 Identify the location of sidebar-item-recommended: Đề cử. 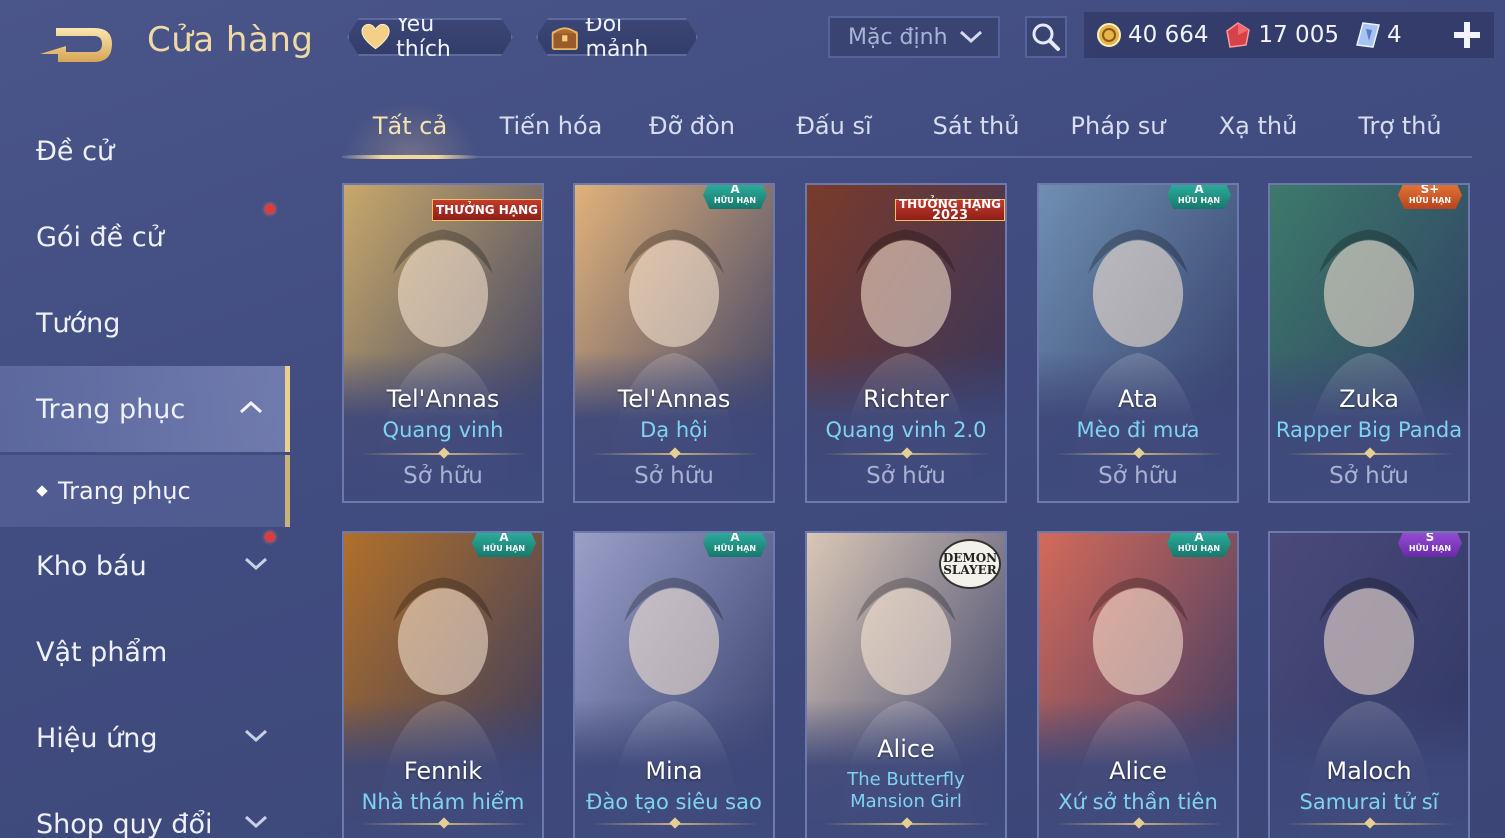
(145, 151).